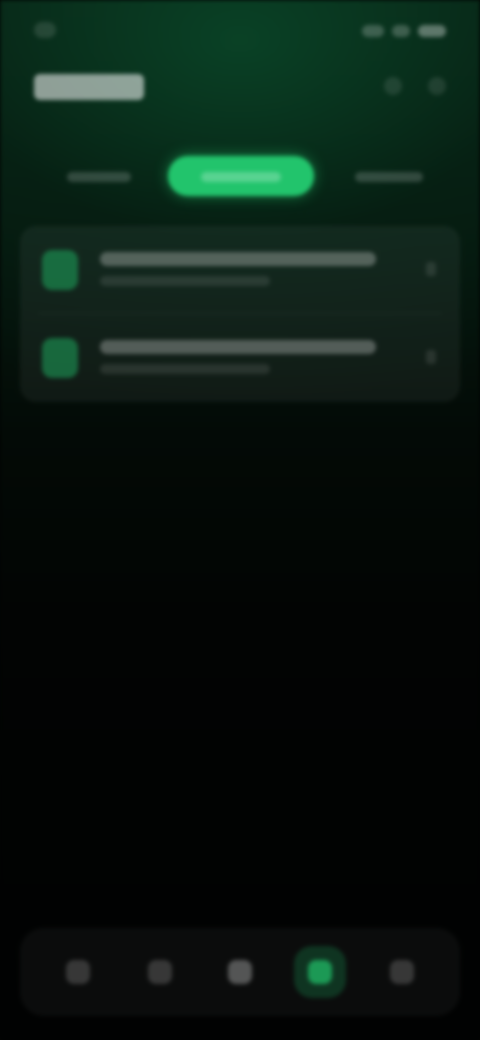 The width and height of the screenshot is (480, 1040). I want to click on signal-icon, so click(373, 31).